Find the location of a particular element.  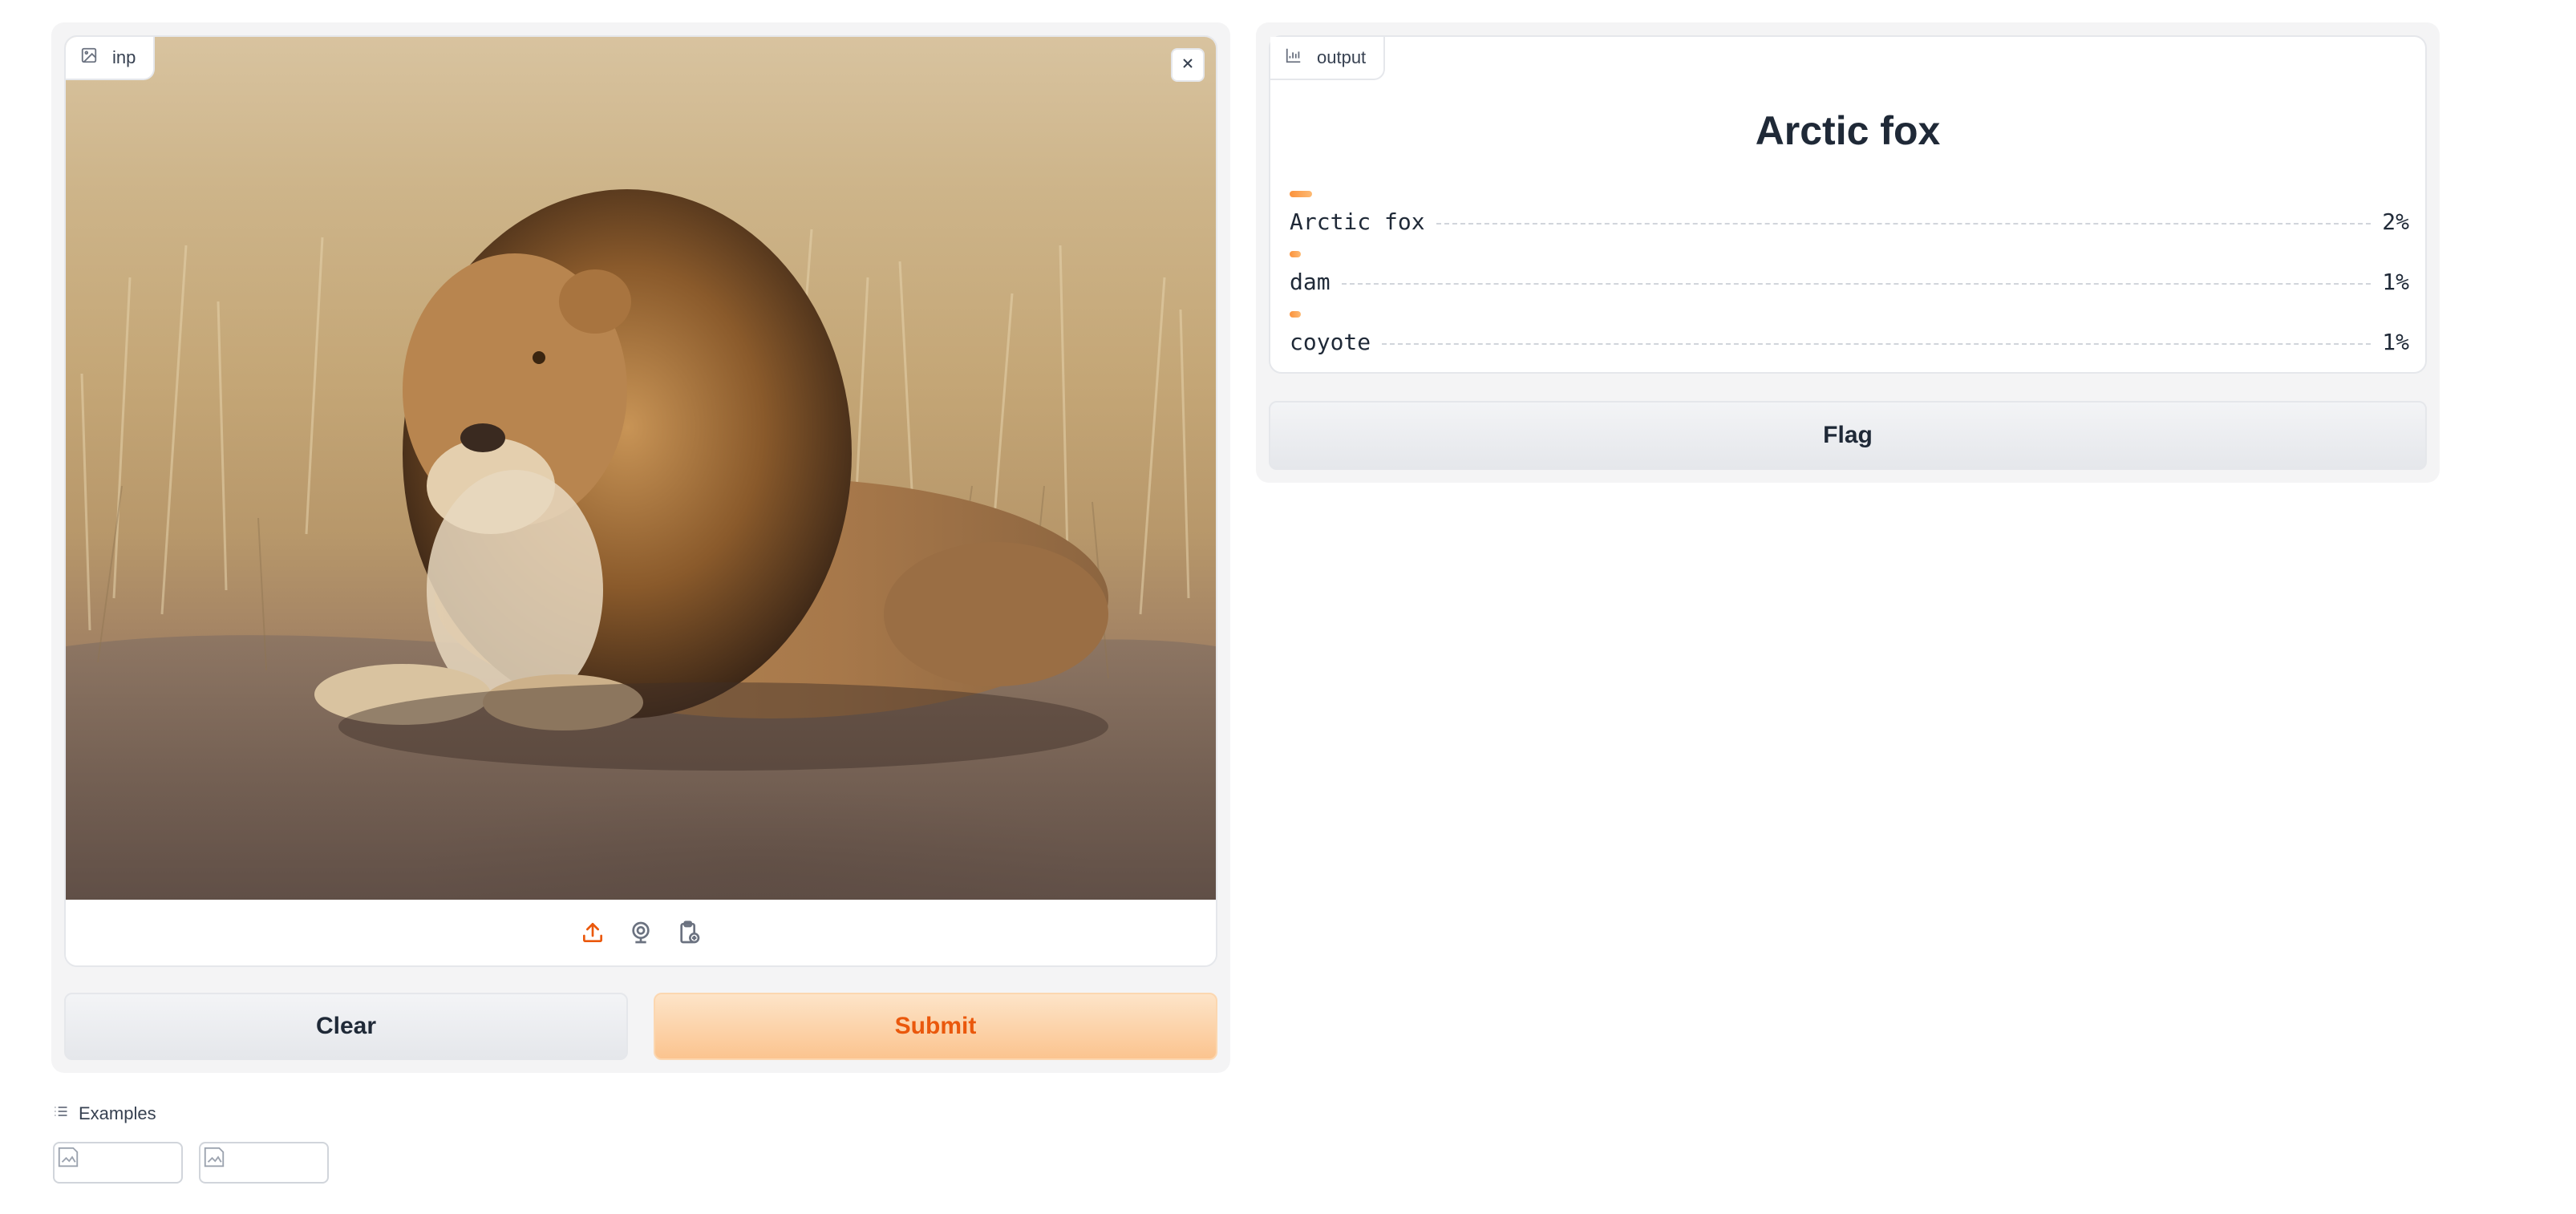

output-label: output is located at coordinates (1328, 58).